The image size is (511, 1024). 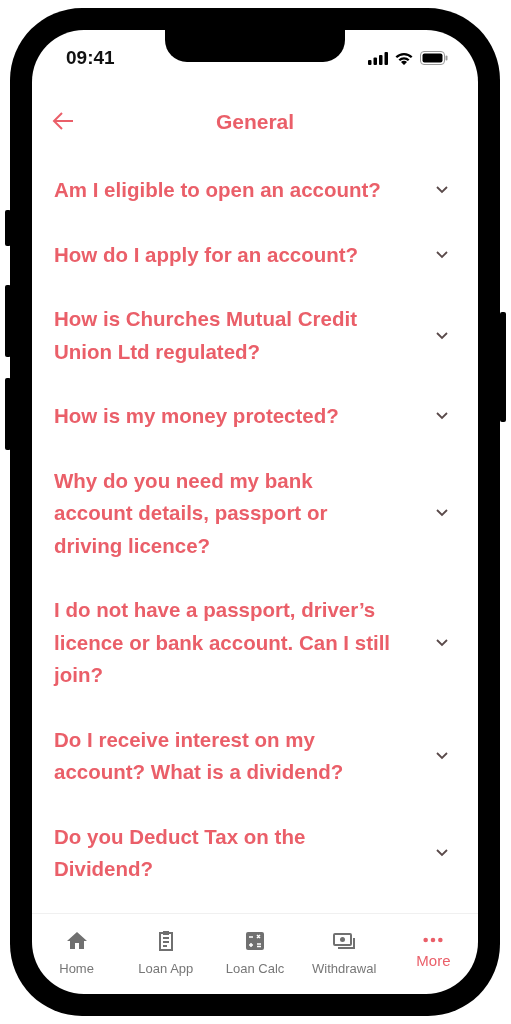 What do you see at coordinates (90, 58) in the screenshot?
I see `status-time: 09:41` at bounding box center [90, 58].